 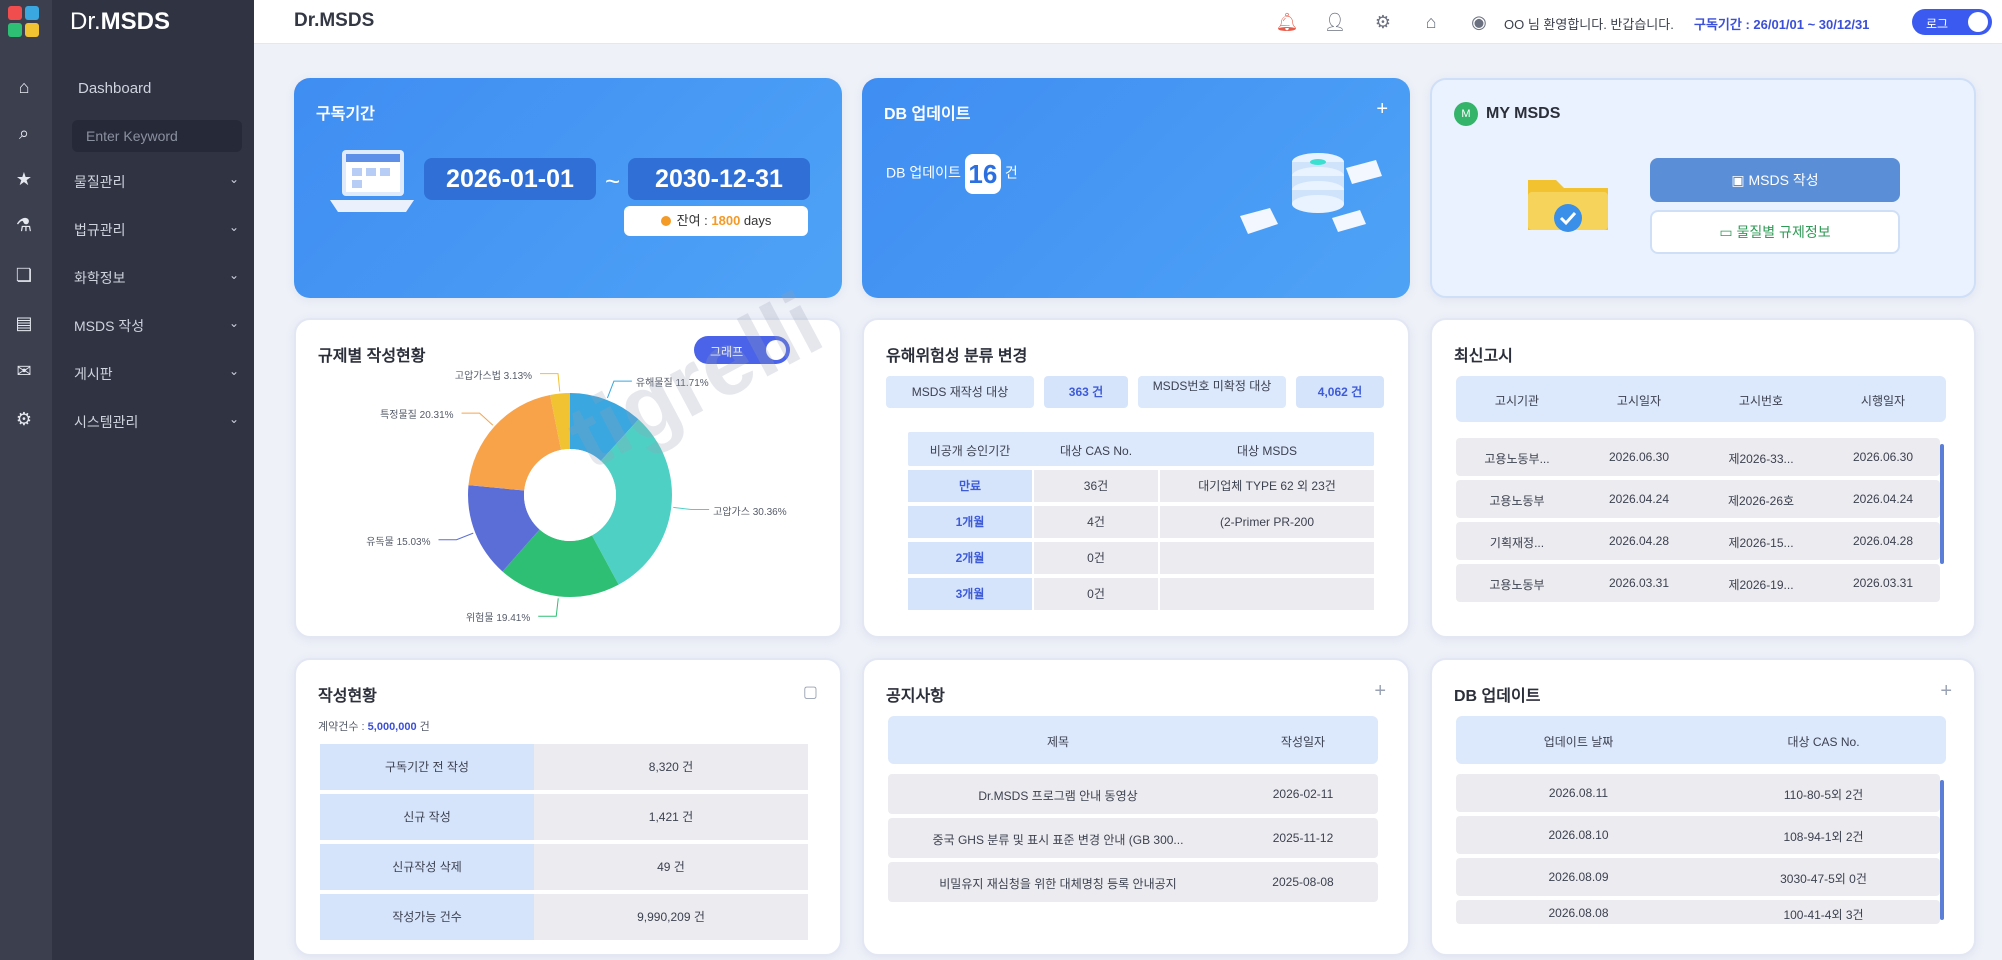 What do you see at coordinates (1578, 742) in the screenshot?
I see `column-header: 업데이트 날짜` at bounding box center [1578, 742].